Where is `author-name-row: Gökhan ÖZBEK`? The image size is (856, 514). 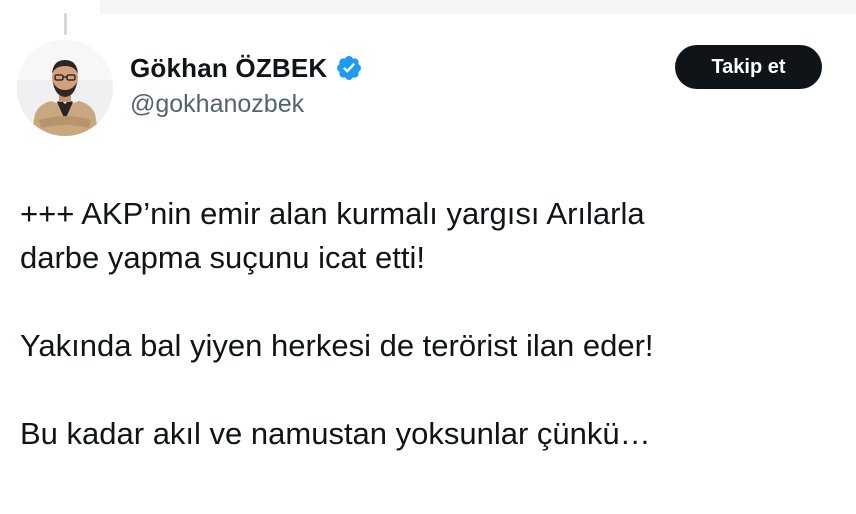
author-name-row: Gökhan ÖZBEK is located at coordinates (246, 68).